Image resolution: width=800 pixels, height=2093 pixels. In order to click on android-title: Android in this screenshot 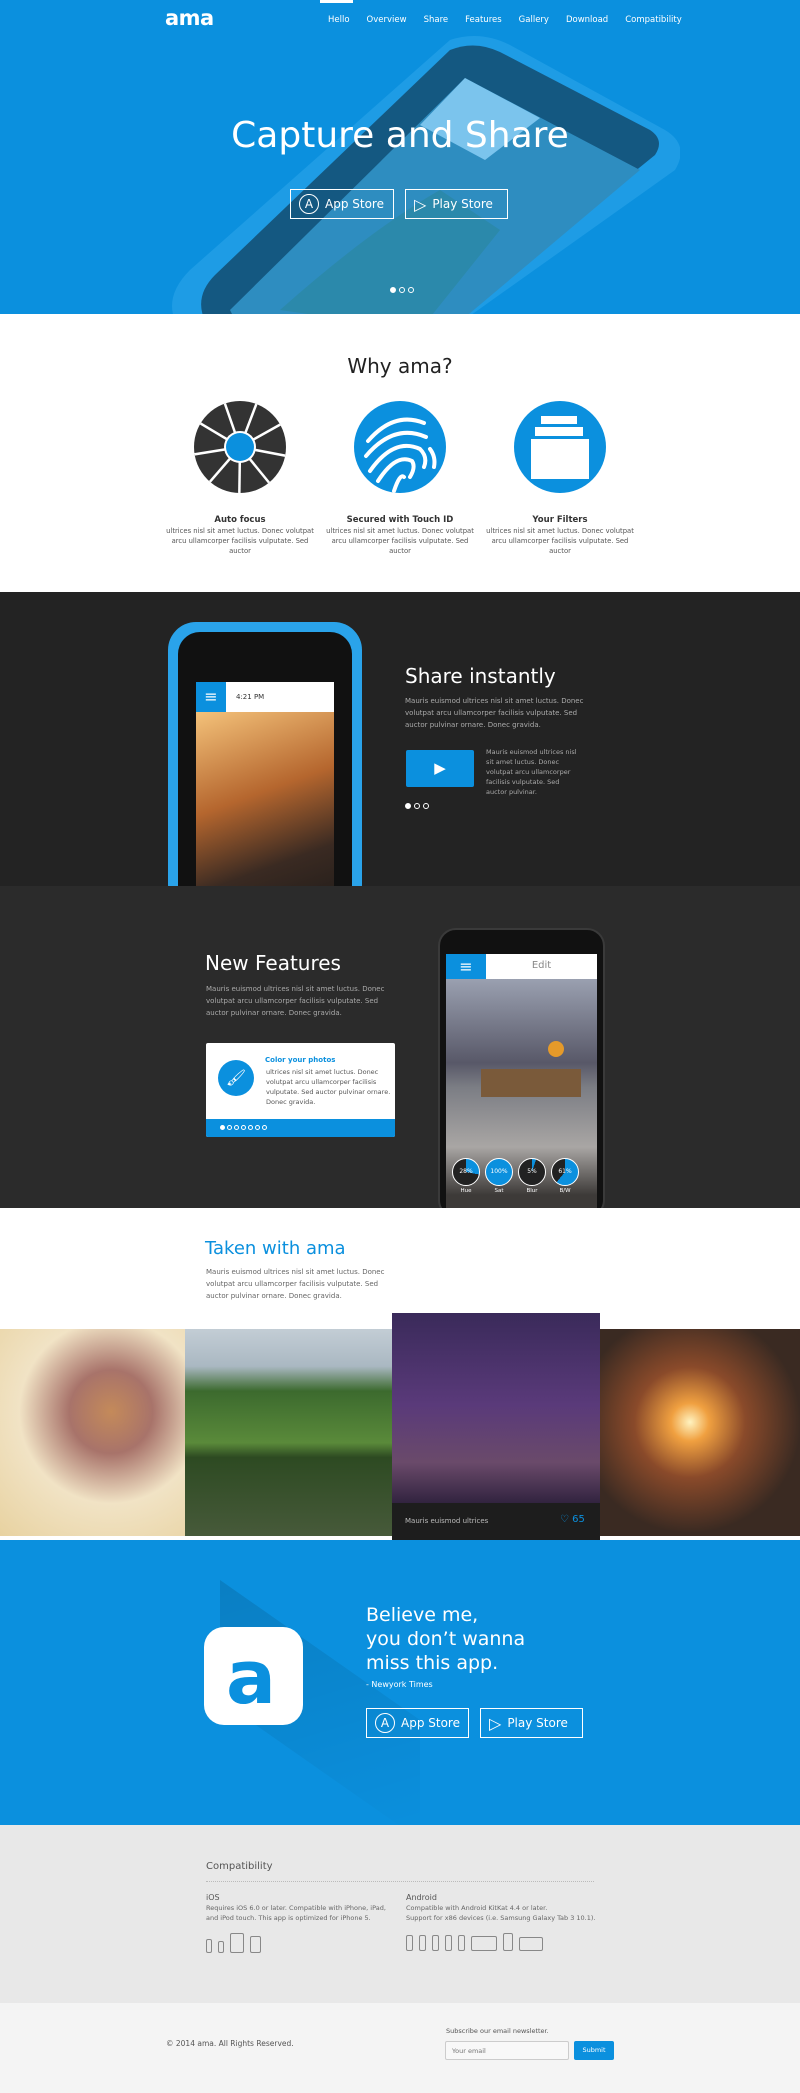, I will do `click(421, 1897)`.